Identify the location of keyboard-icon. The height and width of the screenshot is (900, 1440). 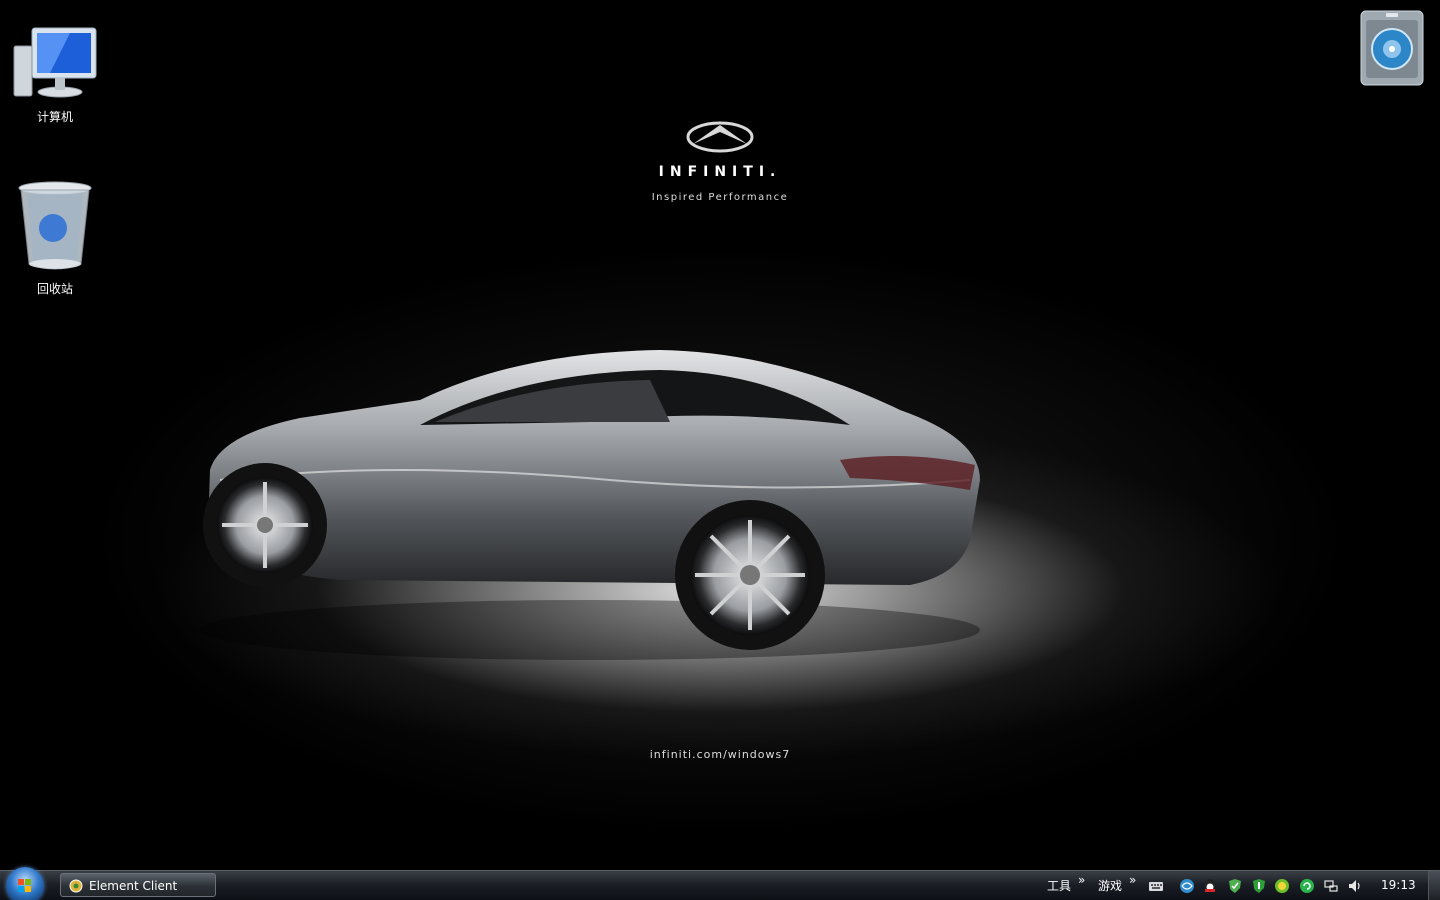
(1156, 886).